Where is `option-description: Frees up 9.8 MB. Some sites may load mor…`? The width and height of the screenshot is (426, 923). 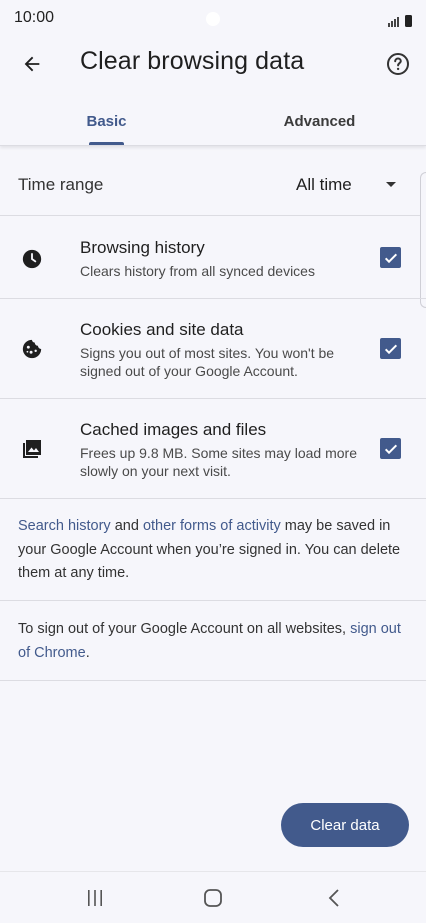
option-description: Frees up 9.8 MB. Some sites may load mor… is located at coordinates (218, 462).